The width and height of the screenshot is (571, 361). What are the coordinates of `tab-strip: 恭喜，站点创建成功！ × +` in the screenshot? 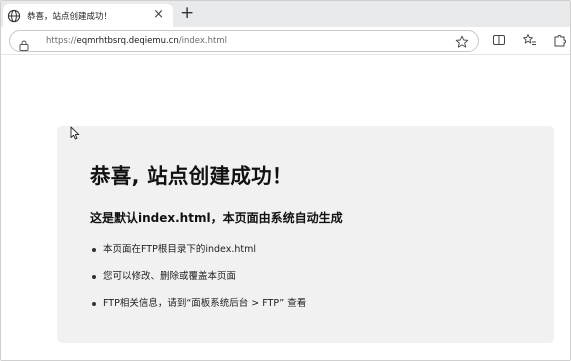 It's located at (285, 14).